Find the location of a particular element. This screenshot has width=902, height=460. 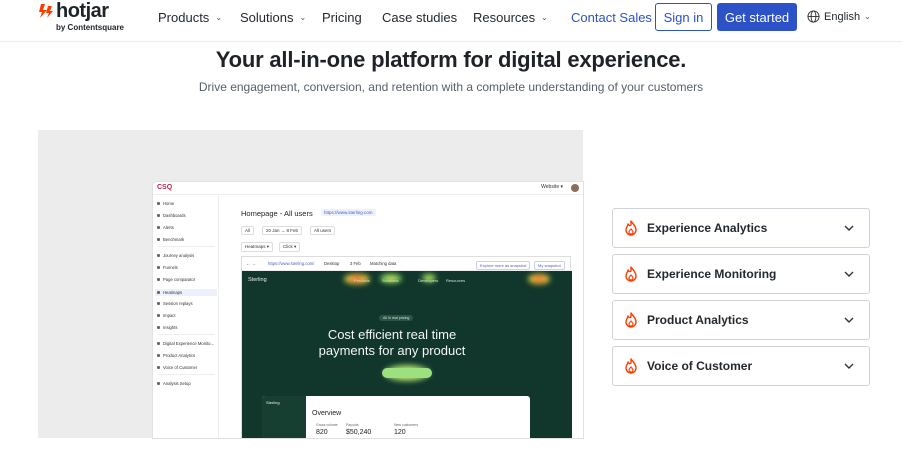

sidebar-item-label: Session replays is located at coordinates (178, 303).